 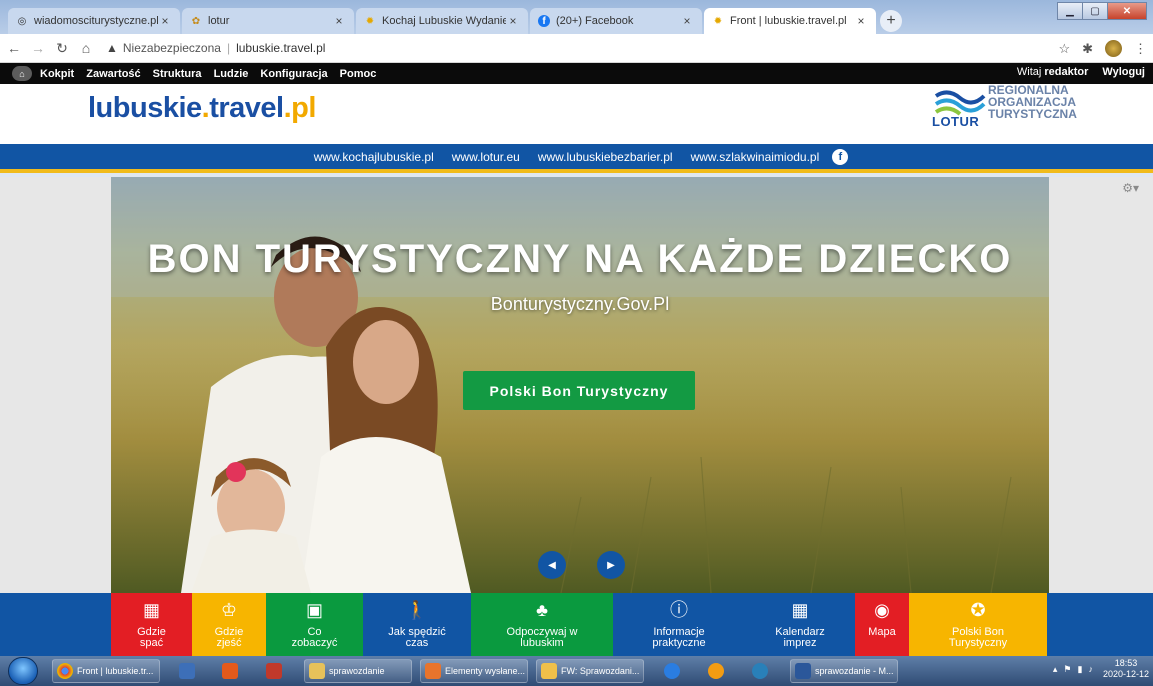 I want to click on calendar-icon: ▦, so click(x=800, y=609).